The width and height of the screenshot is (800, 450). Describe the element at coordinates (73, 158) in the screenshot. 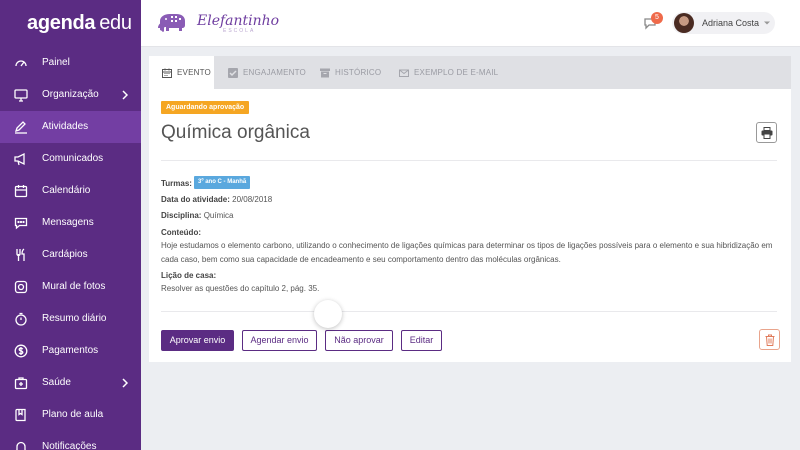

I see `sidebar-item-label: Comunicados` at that location.